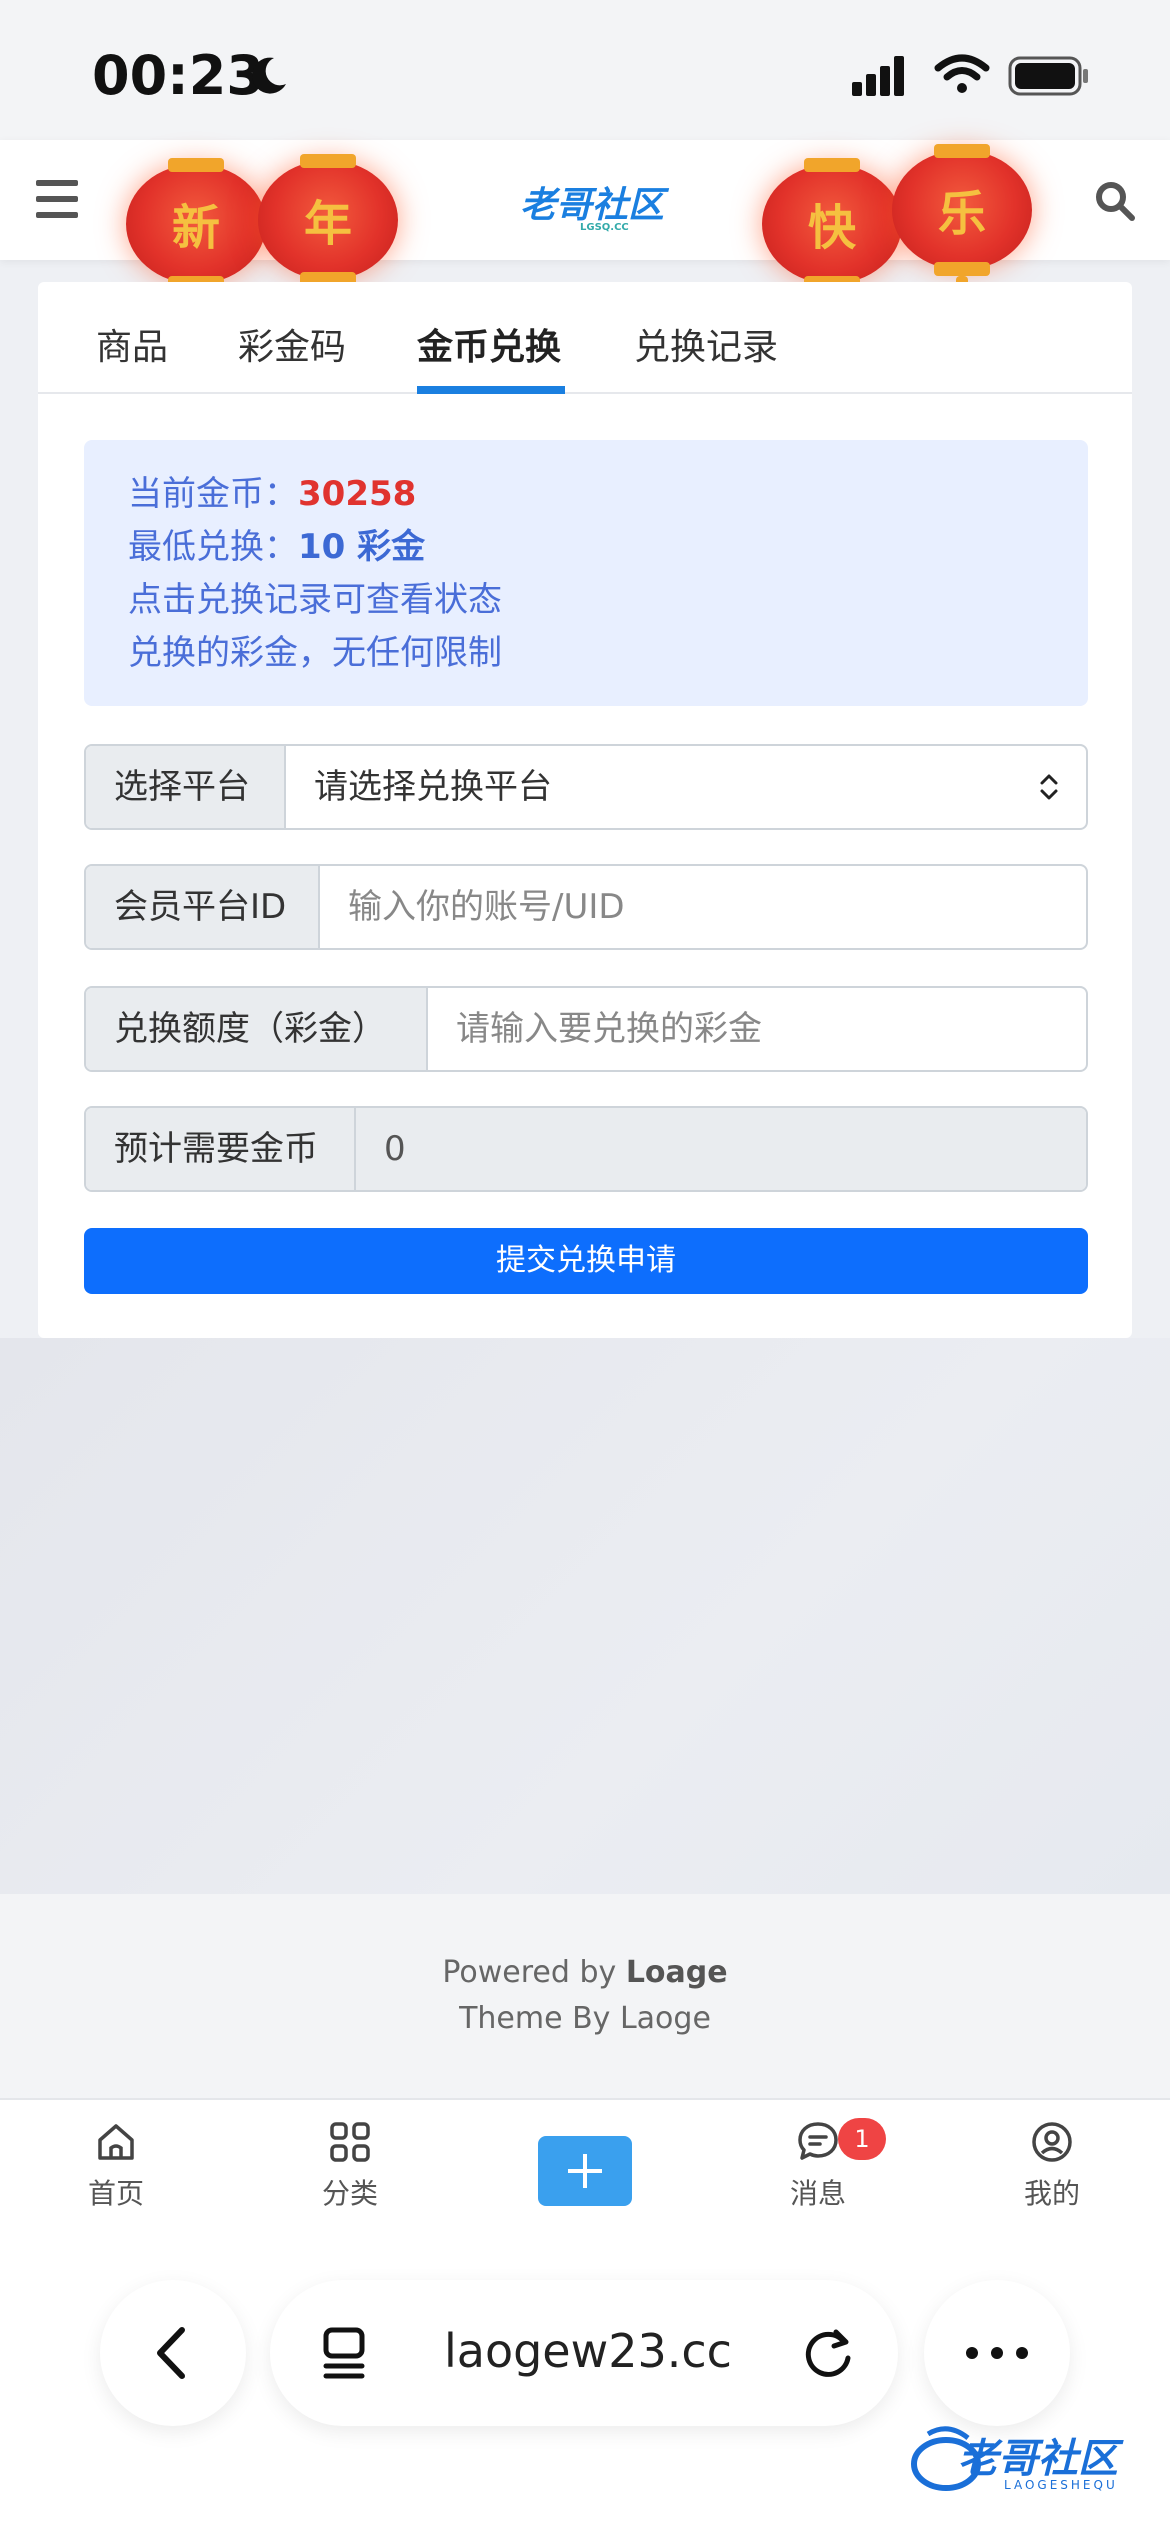 The height and width of the screenshot is (2532, 1170). What do you see at coordinates (195, 228) in the screenshot?
I see `lantern-char: 新` at bounding box center [195, 228].